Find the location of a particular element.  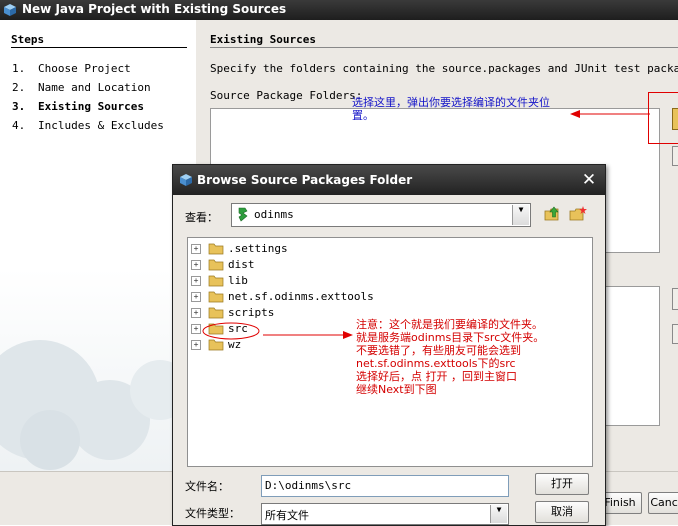

window-title-bar: New Java Project with Existing Sources is located at coordinates (339, 10).